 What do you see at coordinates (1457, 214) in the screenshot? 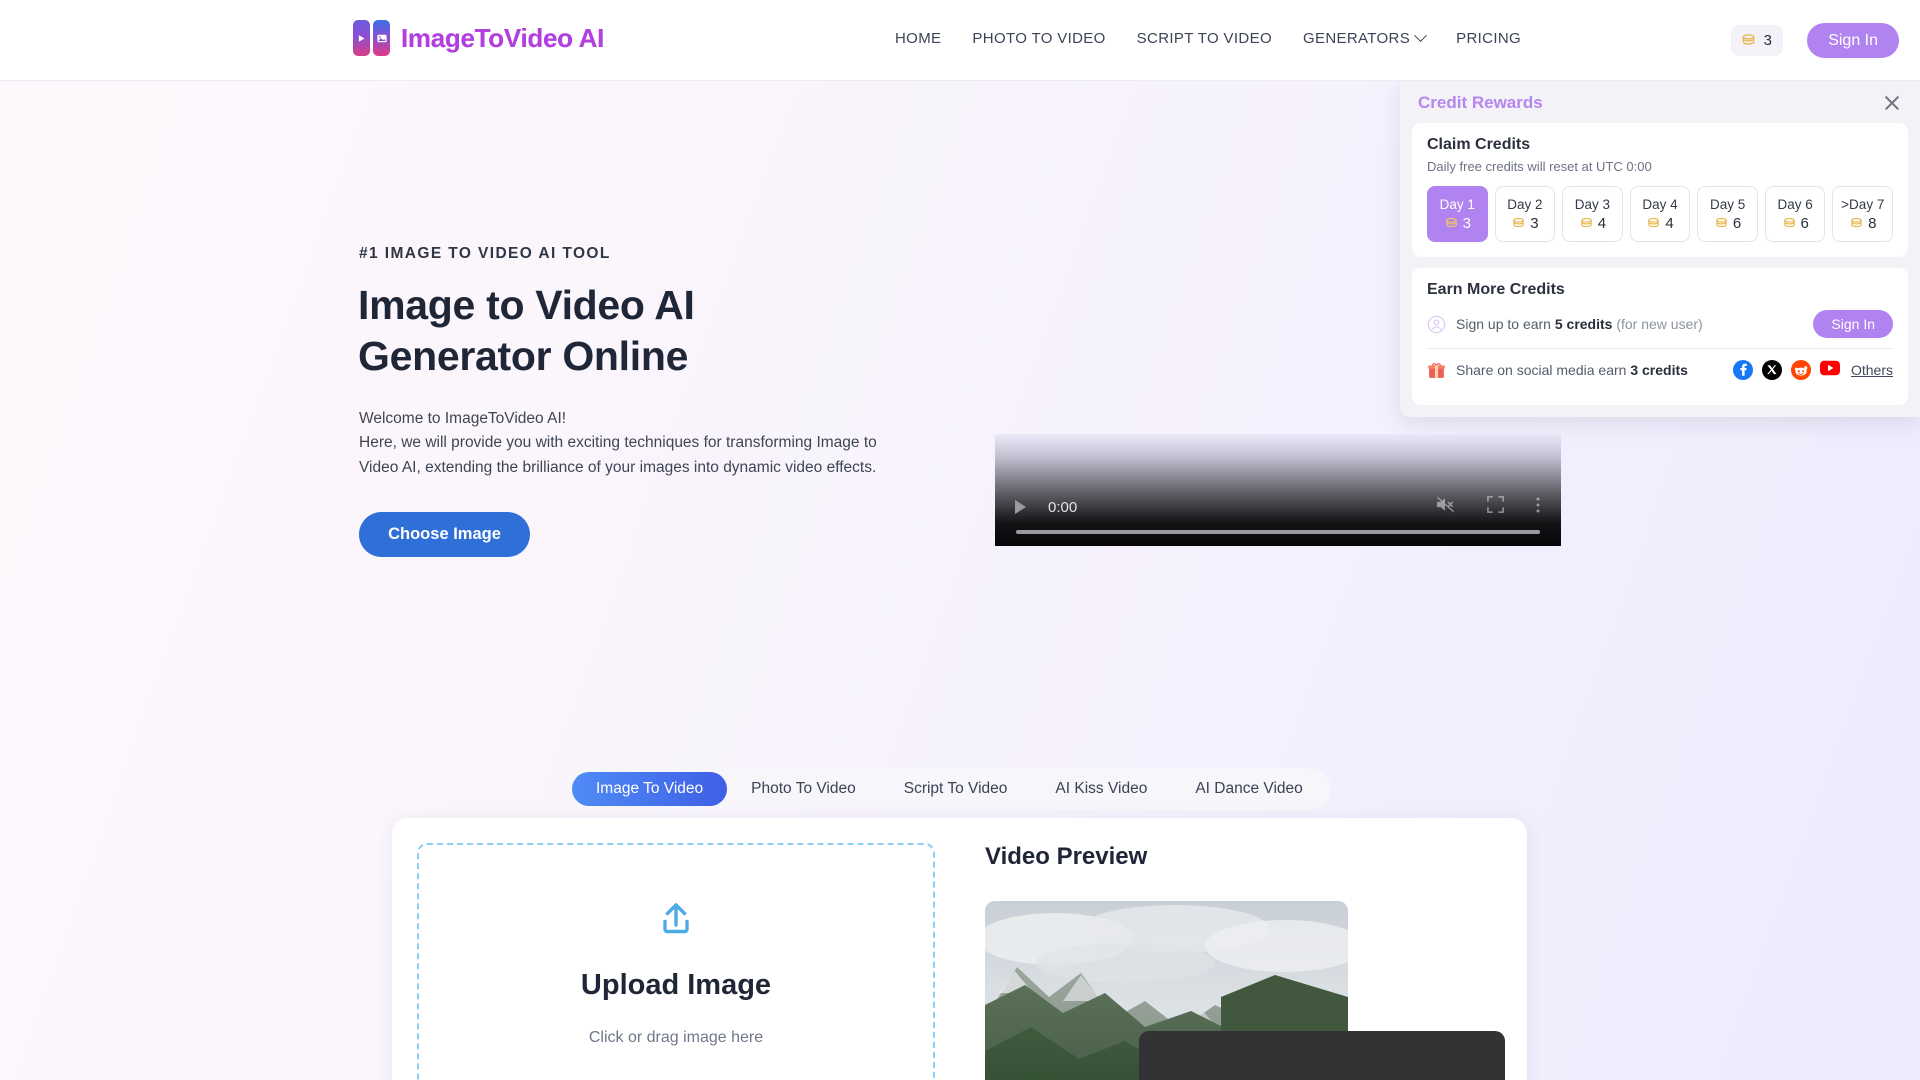
I see `day-claim-item: Day 1 3` at bounding box center [1457, 214].